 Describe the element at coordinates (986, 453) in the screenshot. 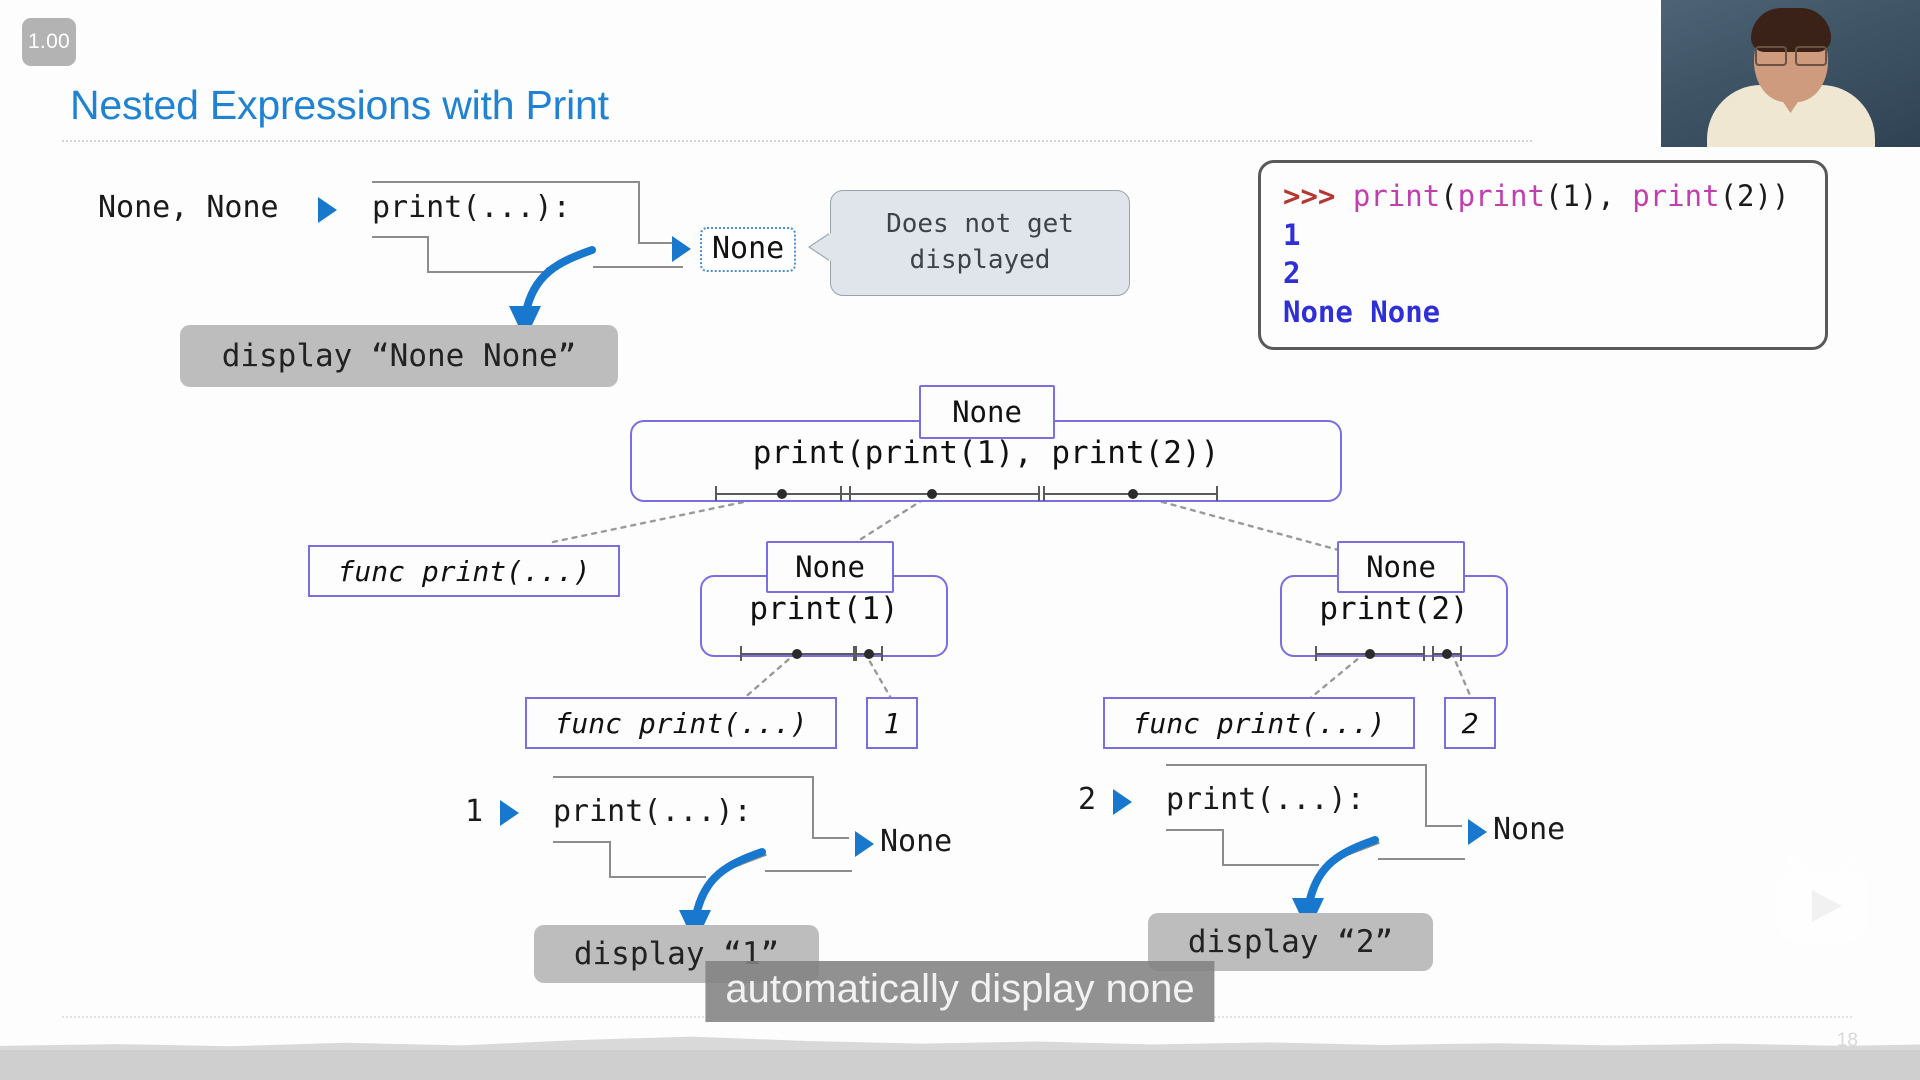

I see `root-expression-text: print(print(1), print(2))` at that location.